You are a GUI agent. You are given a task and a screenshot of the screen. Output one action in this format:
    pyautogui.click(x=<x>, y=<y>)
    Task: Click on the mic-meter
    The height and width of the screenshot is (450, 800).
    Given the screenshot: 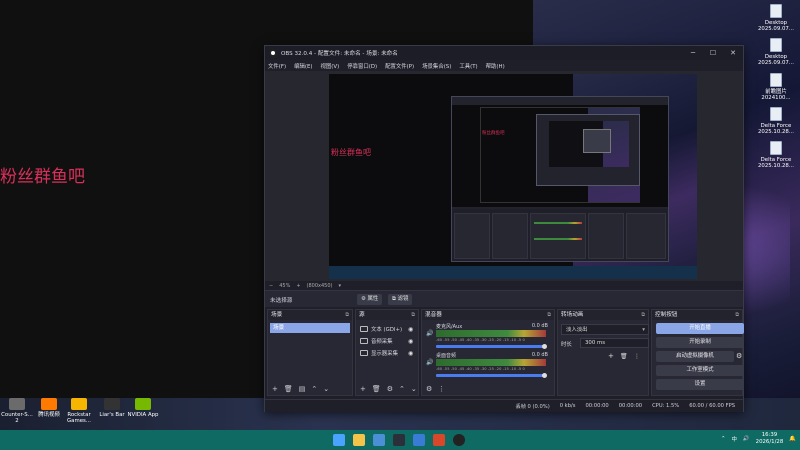 What is the action you would take?
    pyautogui.click(x=491, y=333)
    